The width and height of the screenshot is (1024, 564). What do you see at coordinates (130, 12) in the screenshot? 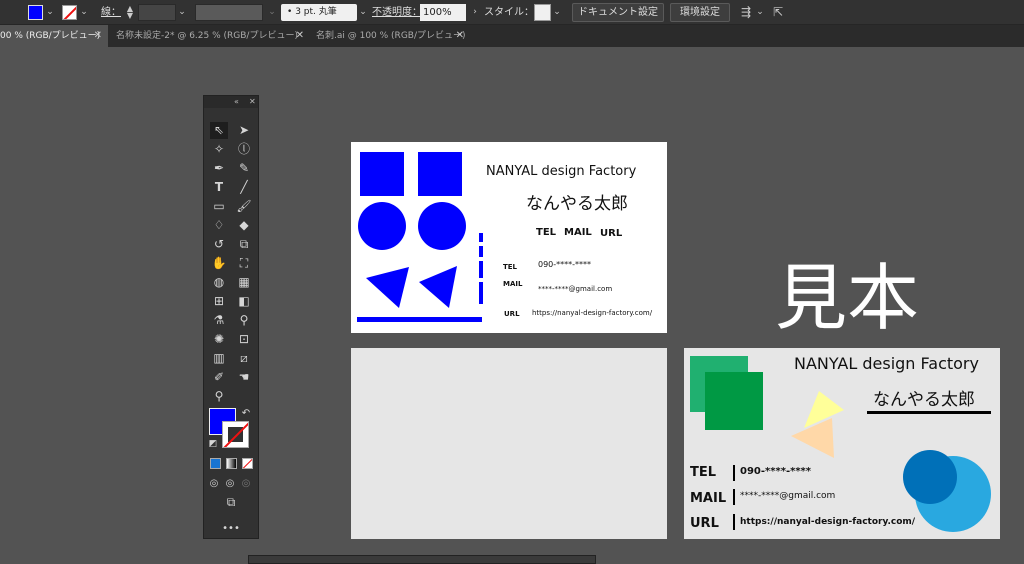
I see `stroke-weight-stepper-icon: ▲ ▼` at bounding box center [130, 12].